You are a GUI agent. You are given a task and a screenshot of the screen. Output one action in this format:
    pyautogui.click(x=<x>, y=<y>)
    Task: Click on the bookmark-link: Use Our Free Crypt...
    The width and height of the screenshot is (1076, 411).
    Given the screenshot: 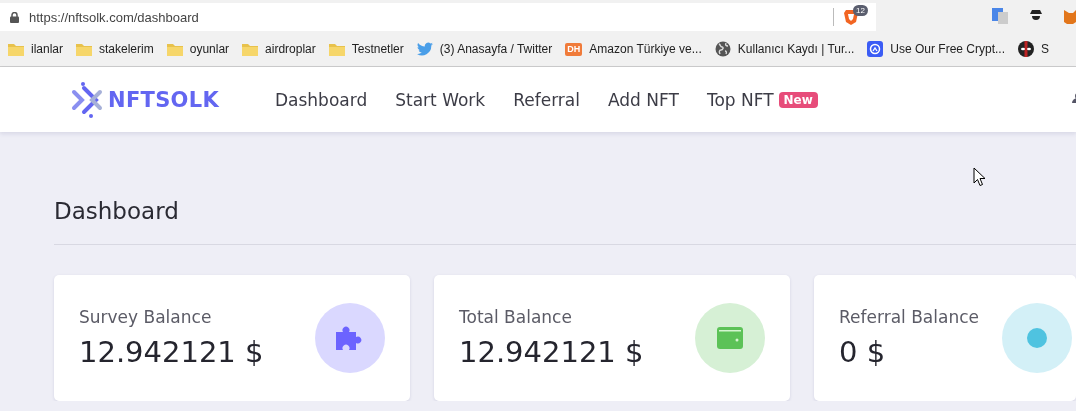 What is the action you would take?
    pyautogui.click(x=947, y=49)
    